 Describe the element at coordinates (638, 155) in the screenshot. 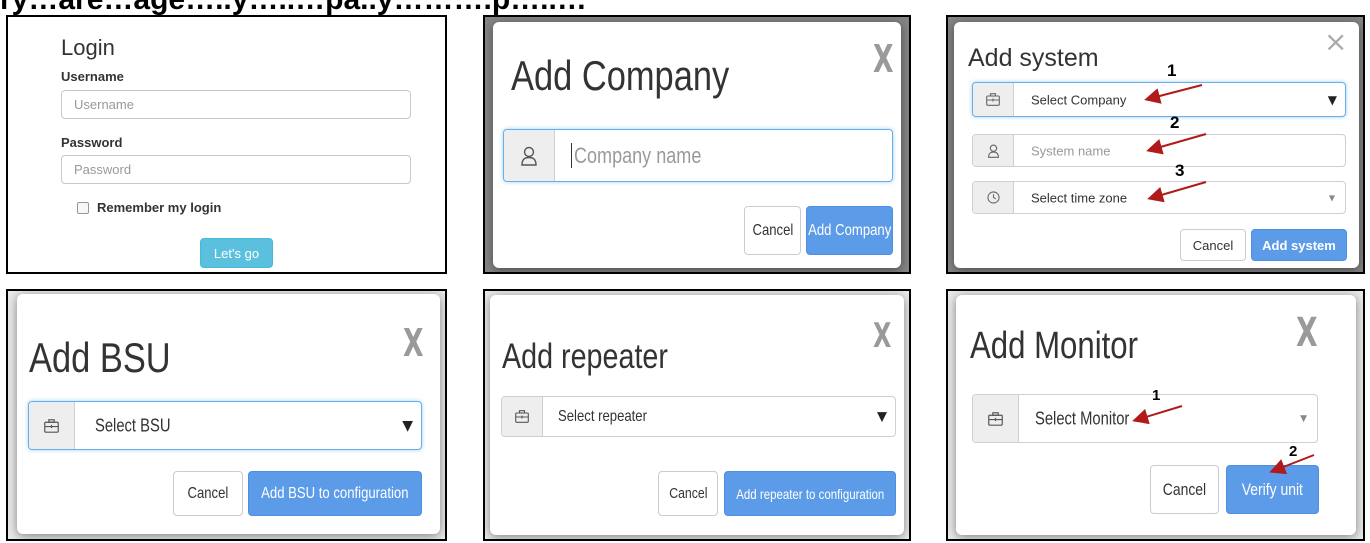

I see `company-name-placeholder: Company name` at that location.